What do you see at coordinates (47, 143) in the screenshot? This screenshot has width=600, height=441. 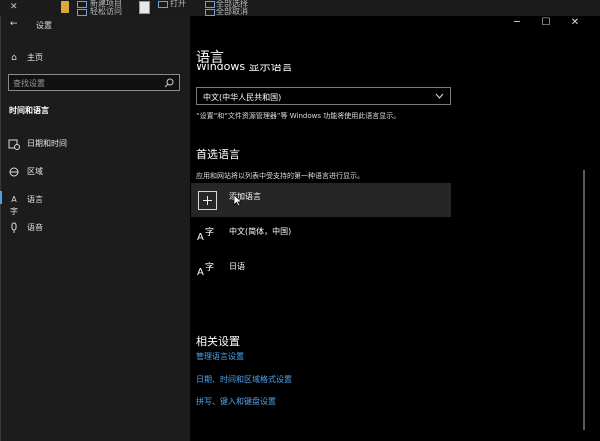 I see `sidebar-item-label: 日期和时间` at bounding box center [47, 143].